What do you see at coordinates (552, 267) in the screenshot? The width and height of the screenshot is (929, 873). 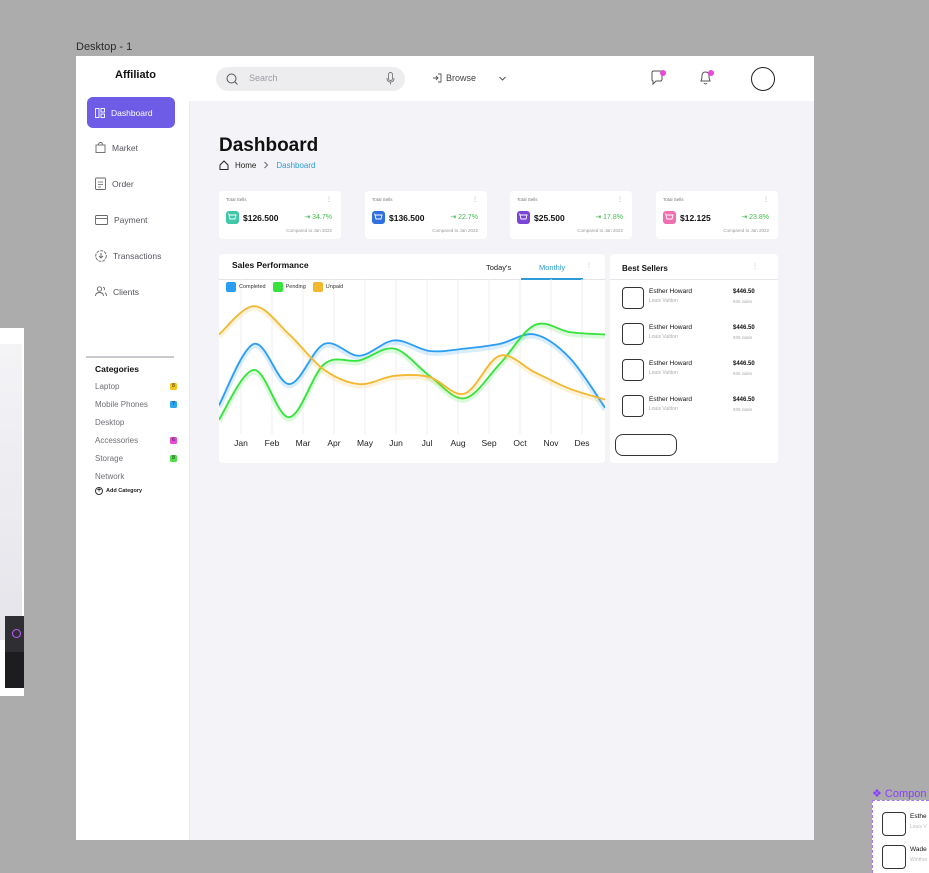 I see `tab-monthly: Monthly` at bounding box center [552, 267].